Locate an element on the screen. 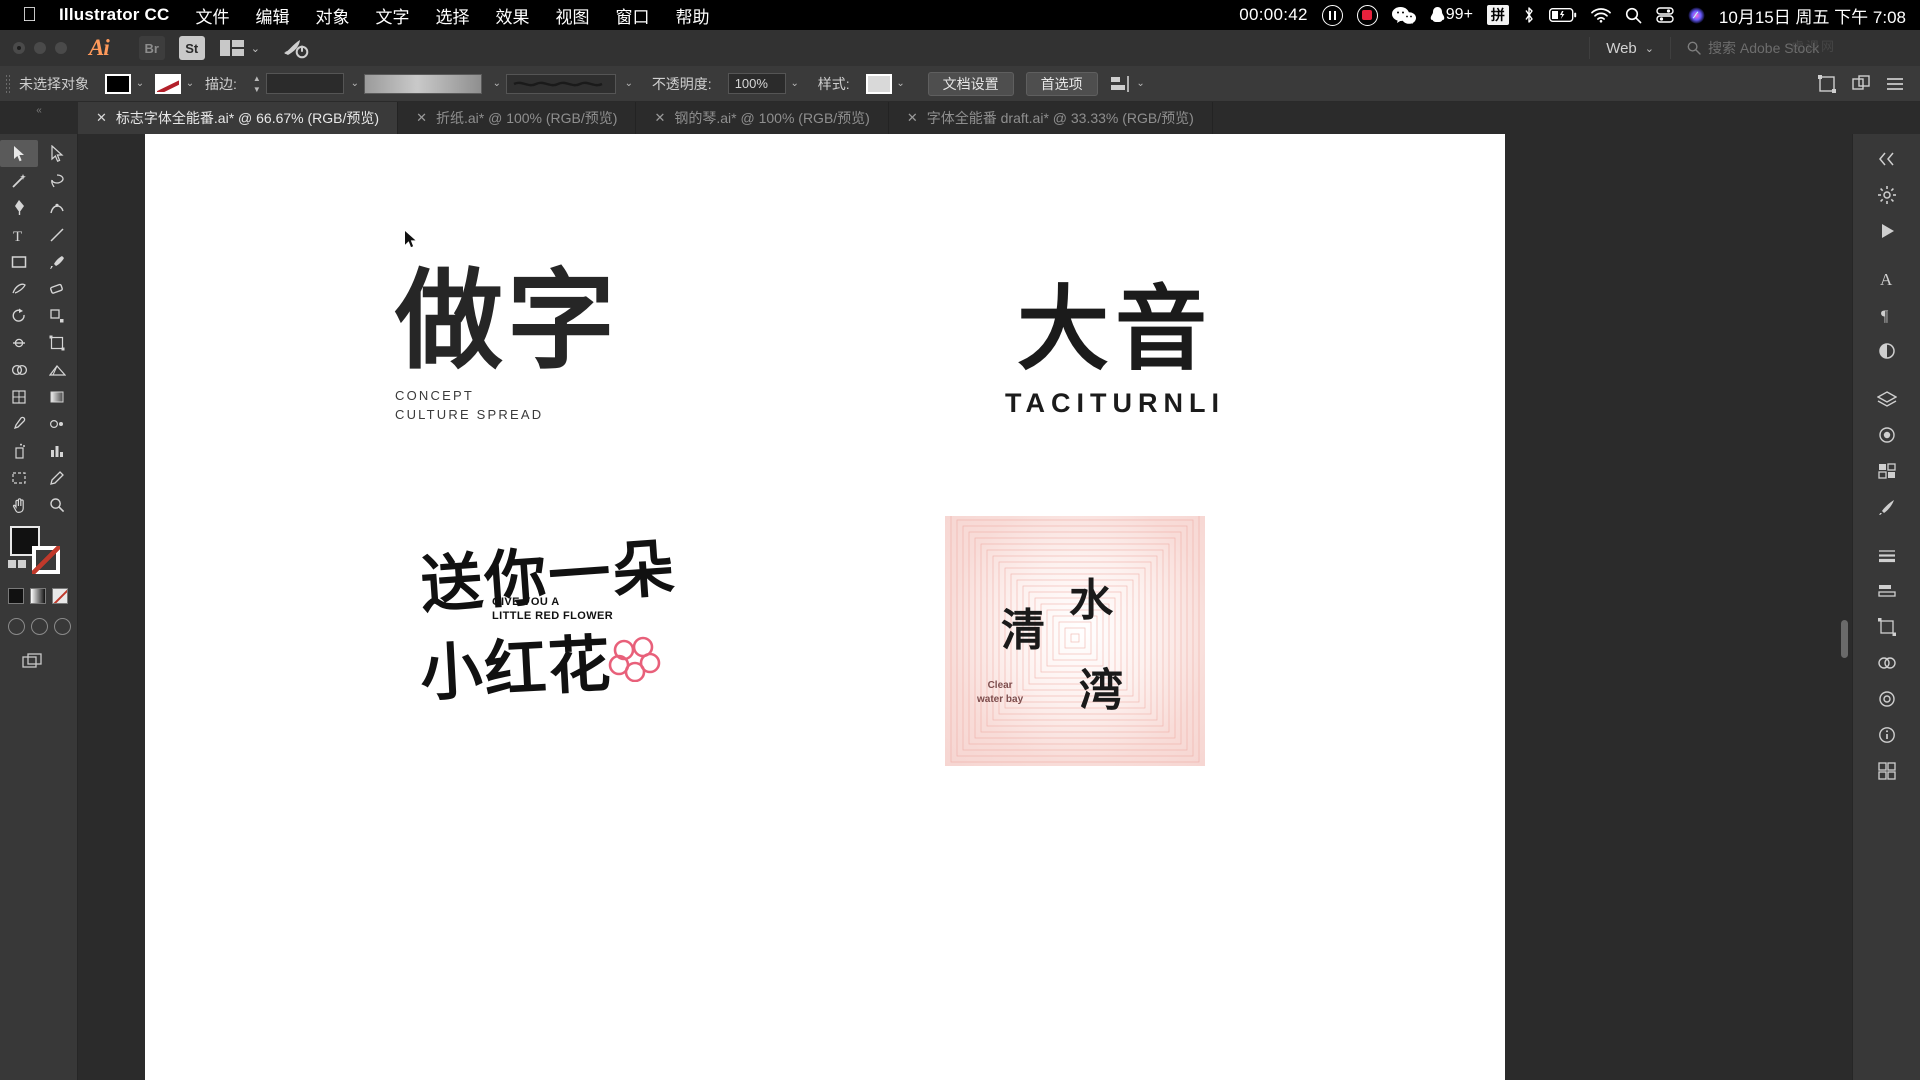  stroke-variable-width-profile is located at coordinates (422, 83).